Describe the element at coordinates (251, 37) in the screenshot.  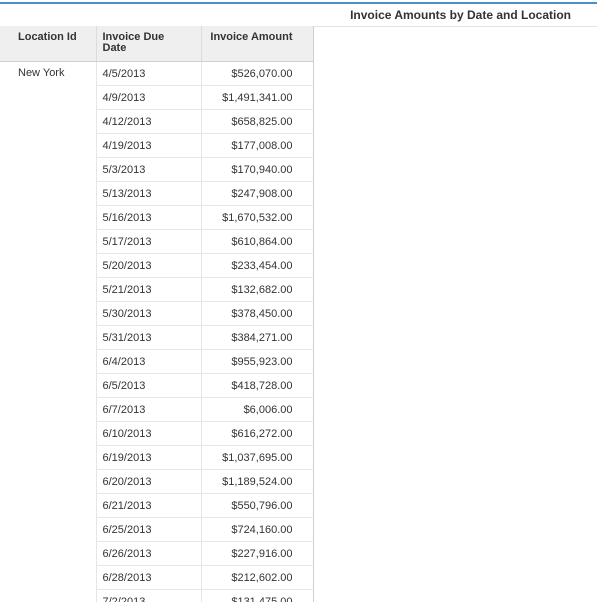
I see `column-header-label: Invoice Amount` at that location.